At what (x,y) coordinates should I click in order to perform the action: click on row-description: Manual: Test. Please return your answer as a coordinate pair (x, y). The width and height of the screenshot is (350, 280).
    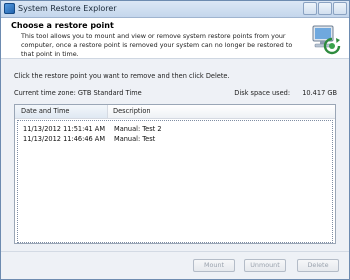
    Looking at the image, I should click on (135, 139).